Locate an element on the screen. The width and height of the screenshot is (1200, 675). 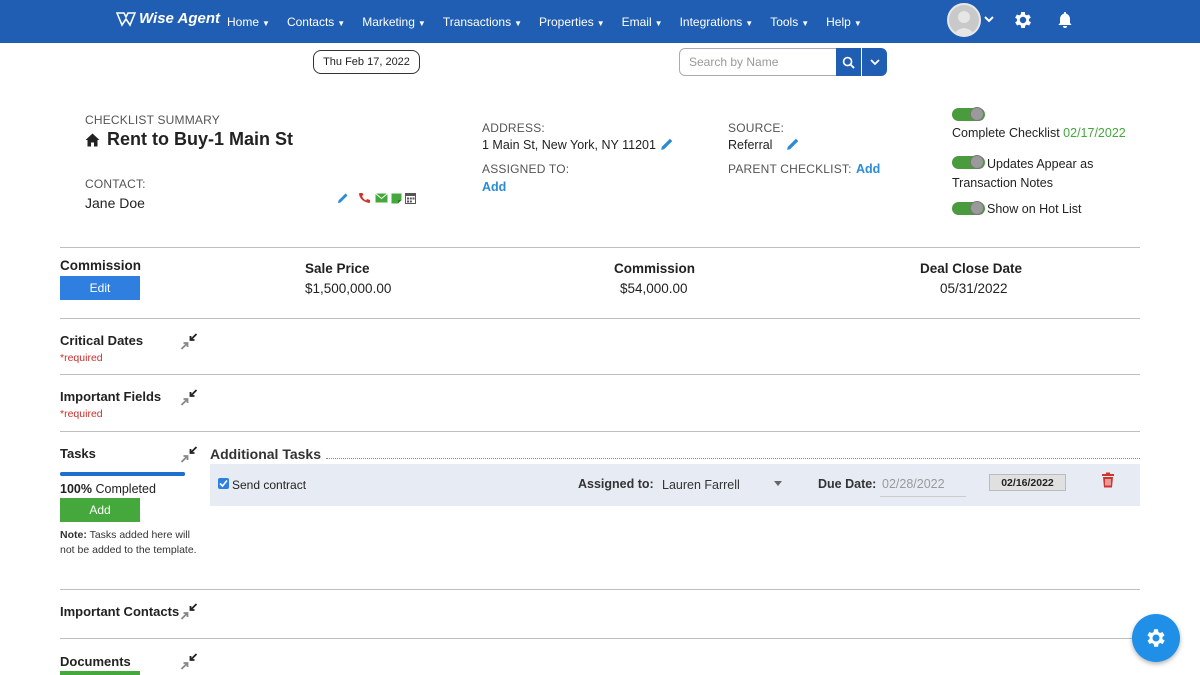
logo-text: Wise Agent is located at coordinates (179, 18).